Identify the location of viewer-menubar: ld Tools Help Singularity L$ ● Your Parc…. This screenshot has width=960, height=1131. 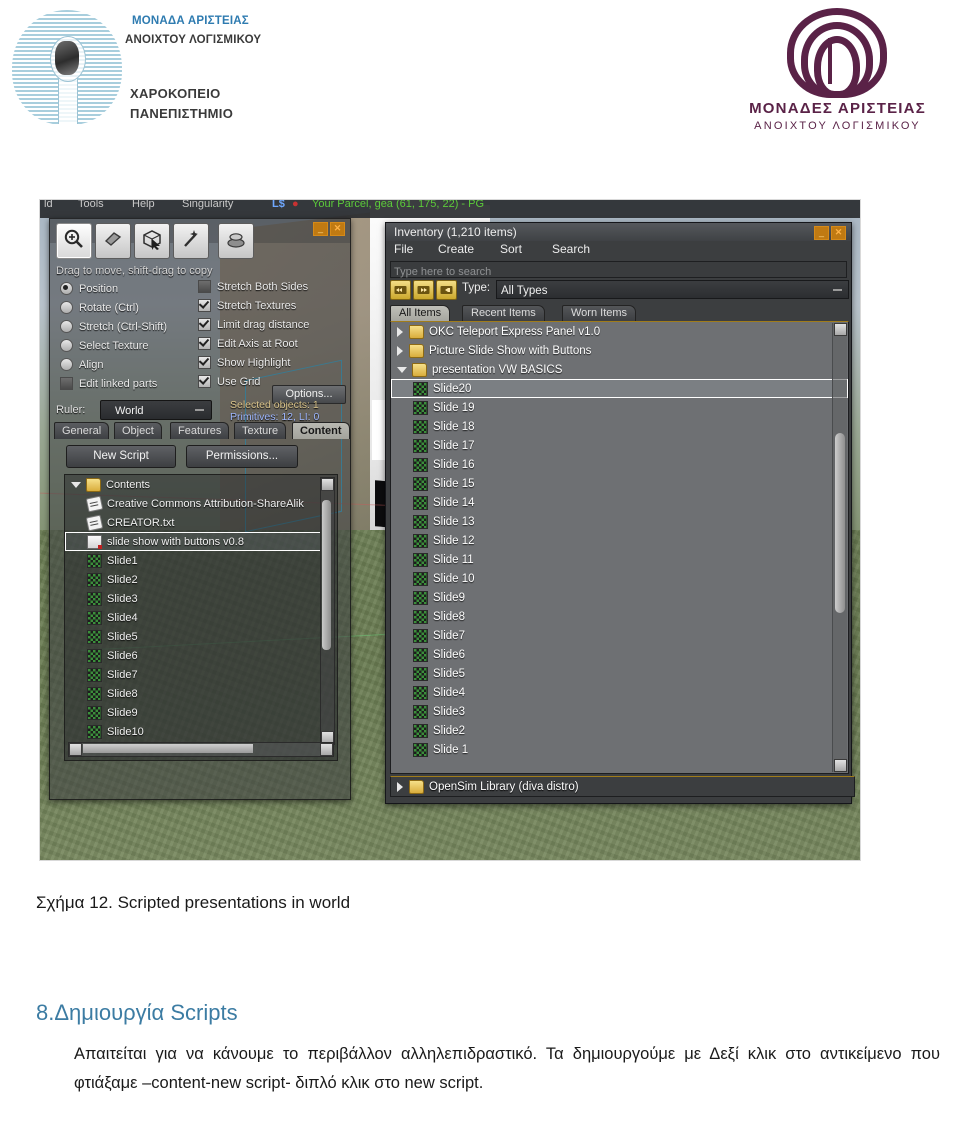
(450, 209).